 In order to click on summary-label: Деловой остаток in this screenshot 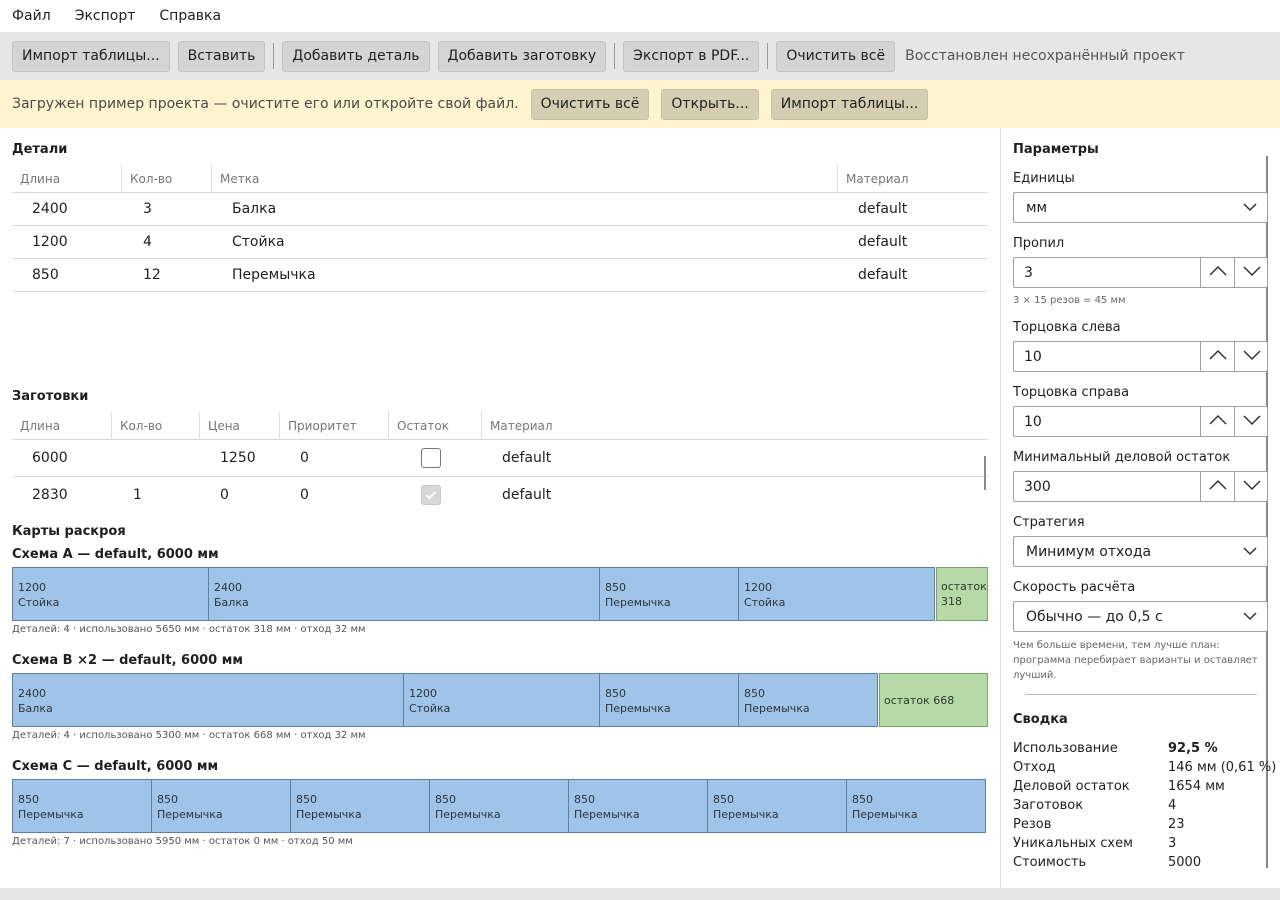, I will do `click(1071, 786)`.